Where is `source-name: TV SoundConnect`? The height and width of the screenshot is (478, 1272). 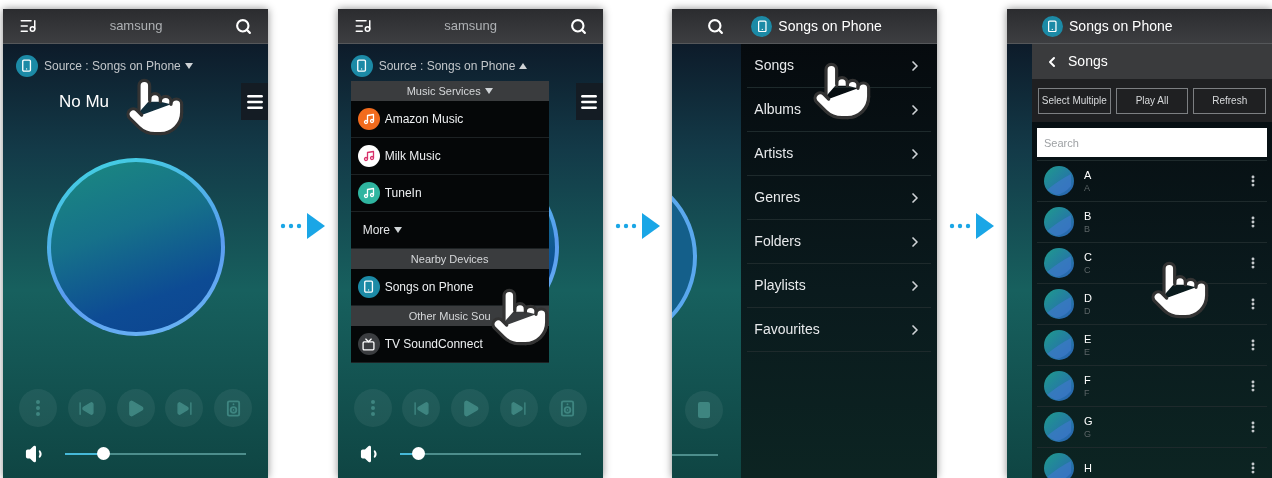
source-name: TV SoundConnect is located at coordinates (433, 344).